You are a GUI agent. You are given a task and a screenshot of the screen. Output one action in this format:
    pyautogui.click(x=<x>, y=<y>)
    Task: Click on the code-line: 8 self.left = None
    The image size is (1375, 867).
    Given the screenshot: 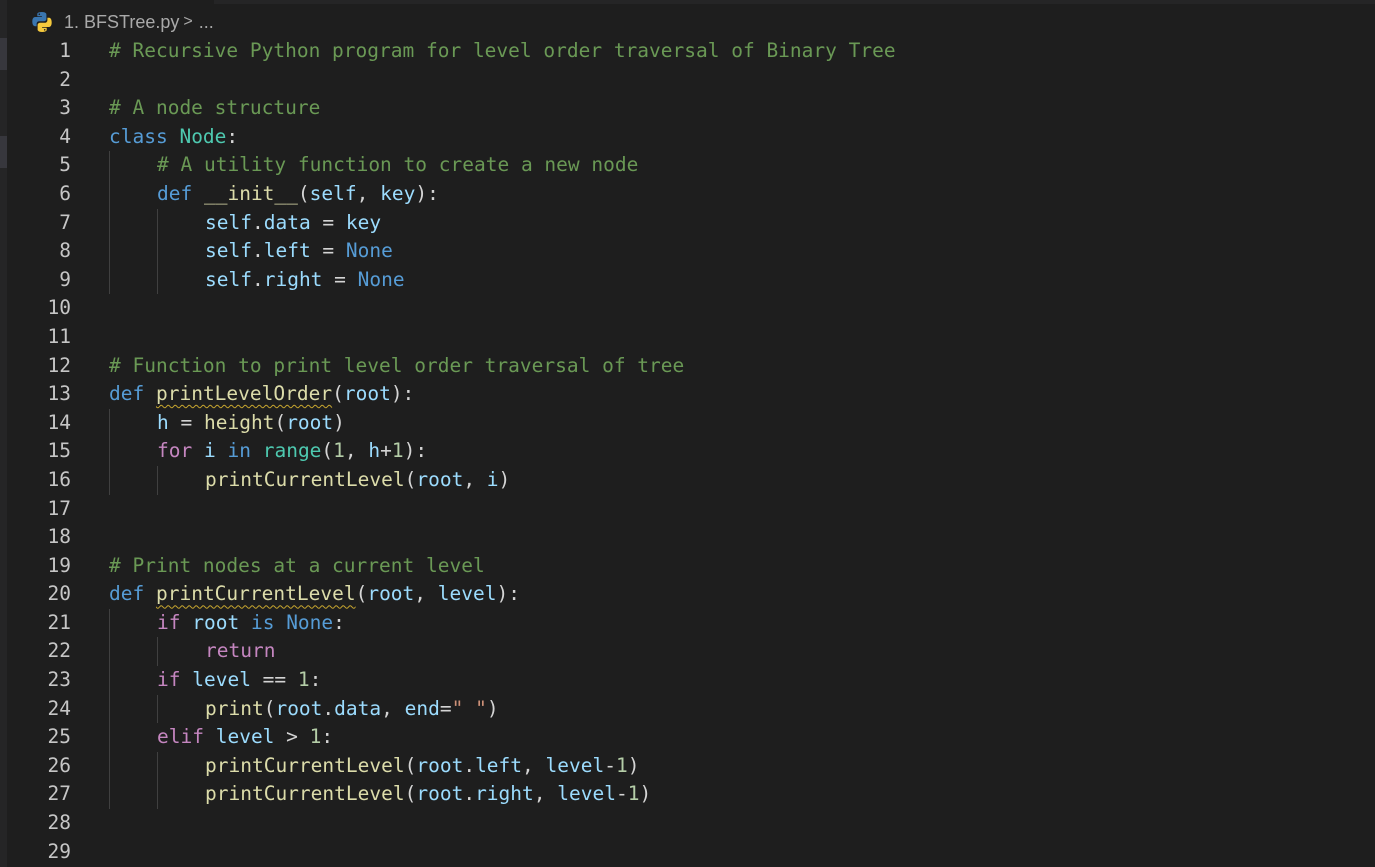 What is the action you would take?
    pyautogui.click(x=687, y=251)
    